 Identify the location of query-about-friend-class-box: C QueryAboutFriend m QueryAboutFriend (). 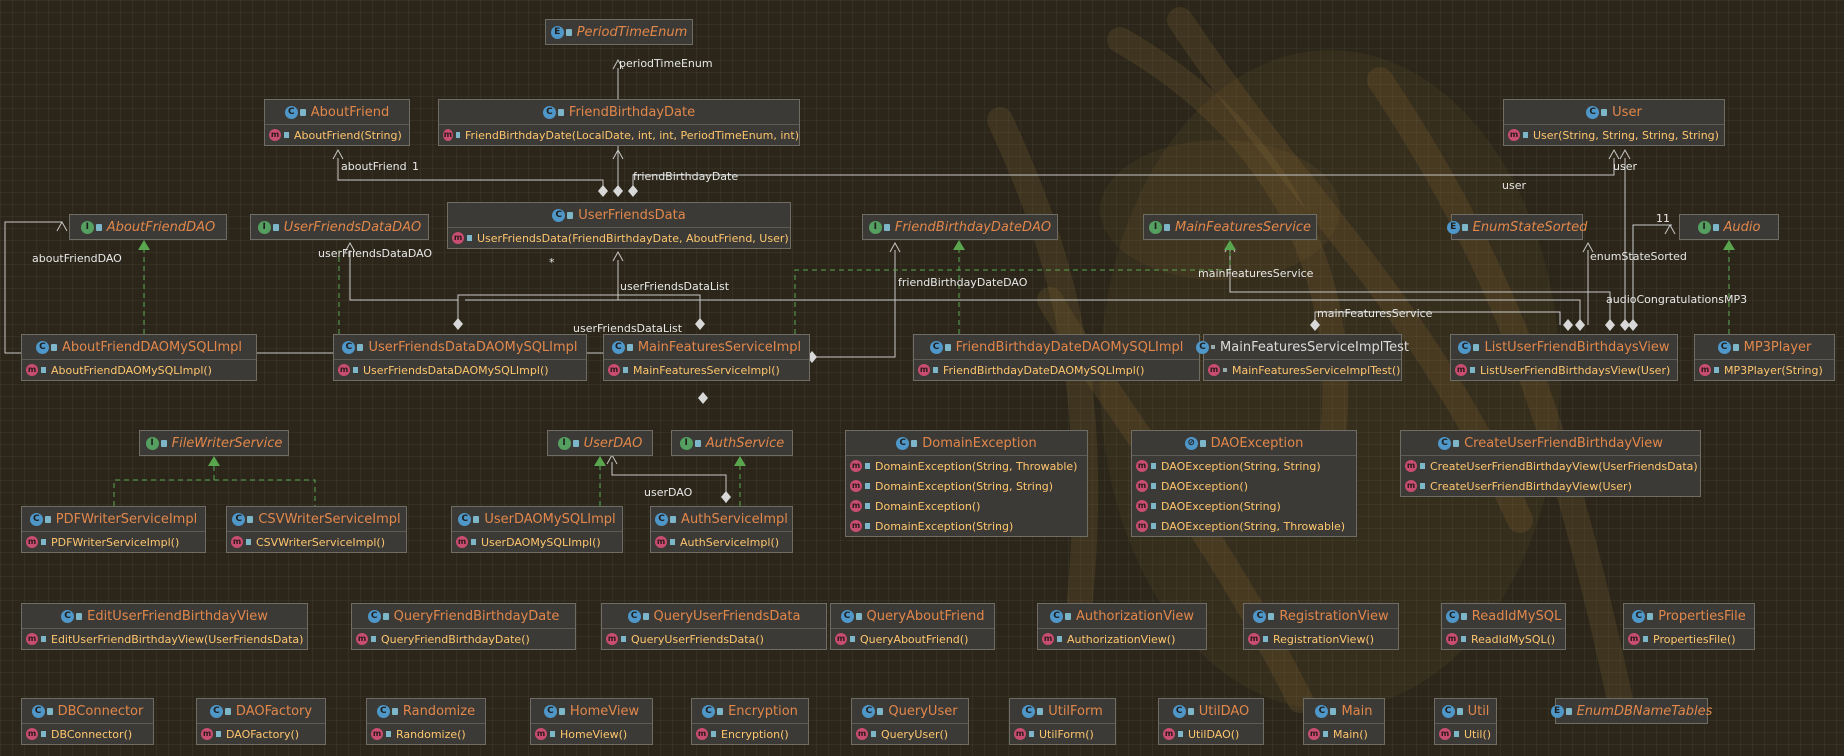
(912, 626).